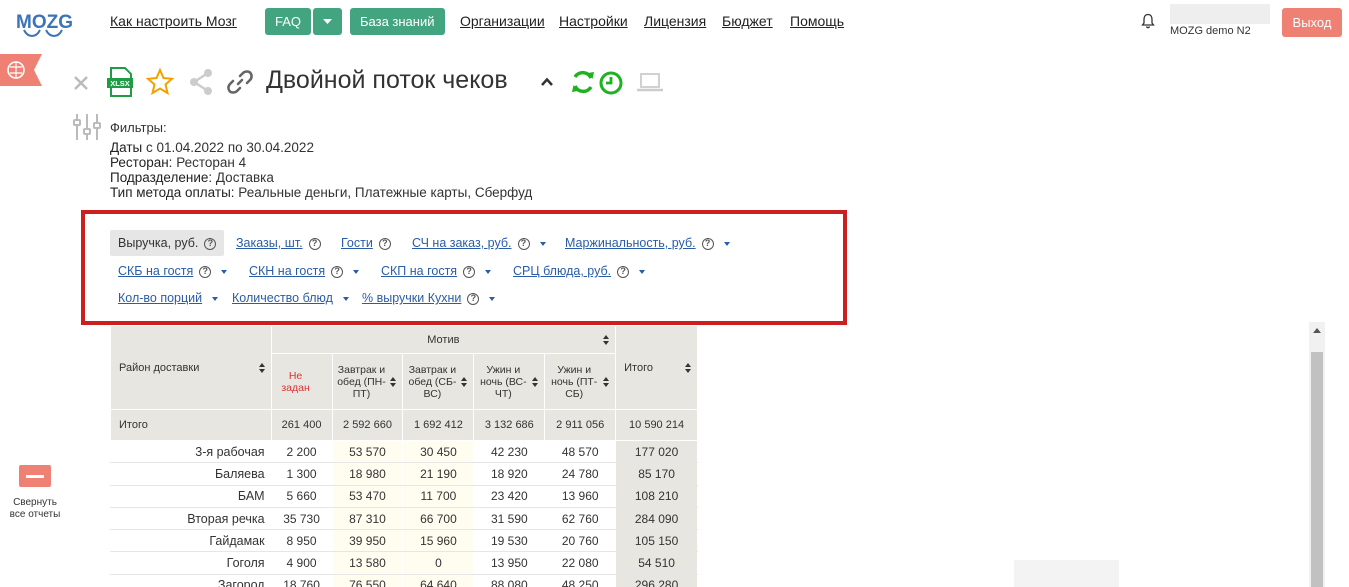  Describe the element at coordinates (35, 502) in the screenshot. I see `collapse-label-line1: Свернуть` at that location.